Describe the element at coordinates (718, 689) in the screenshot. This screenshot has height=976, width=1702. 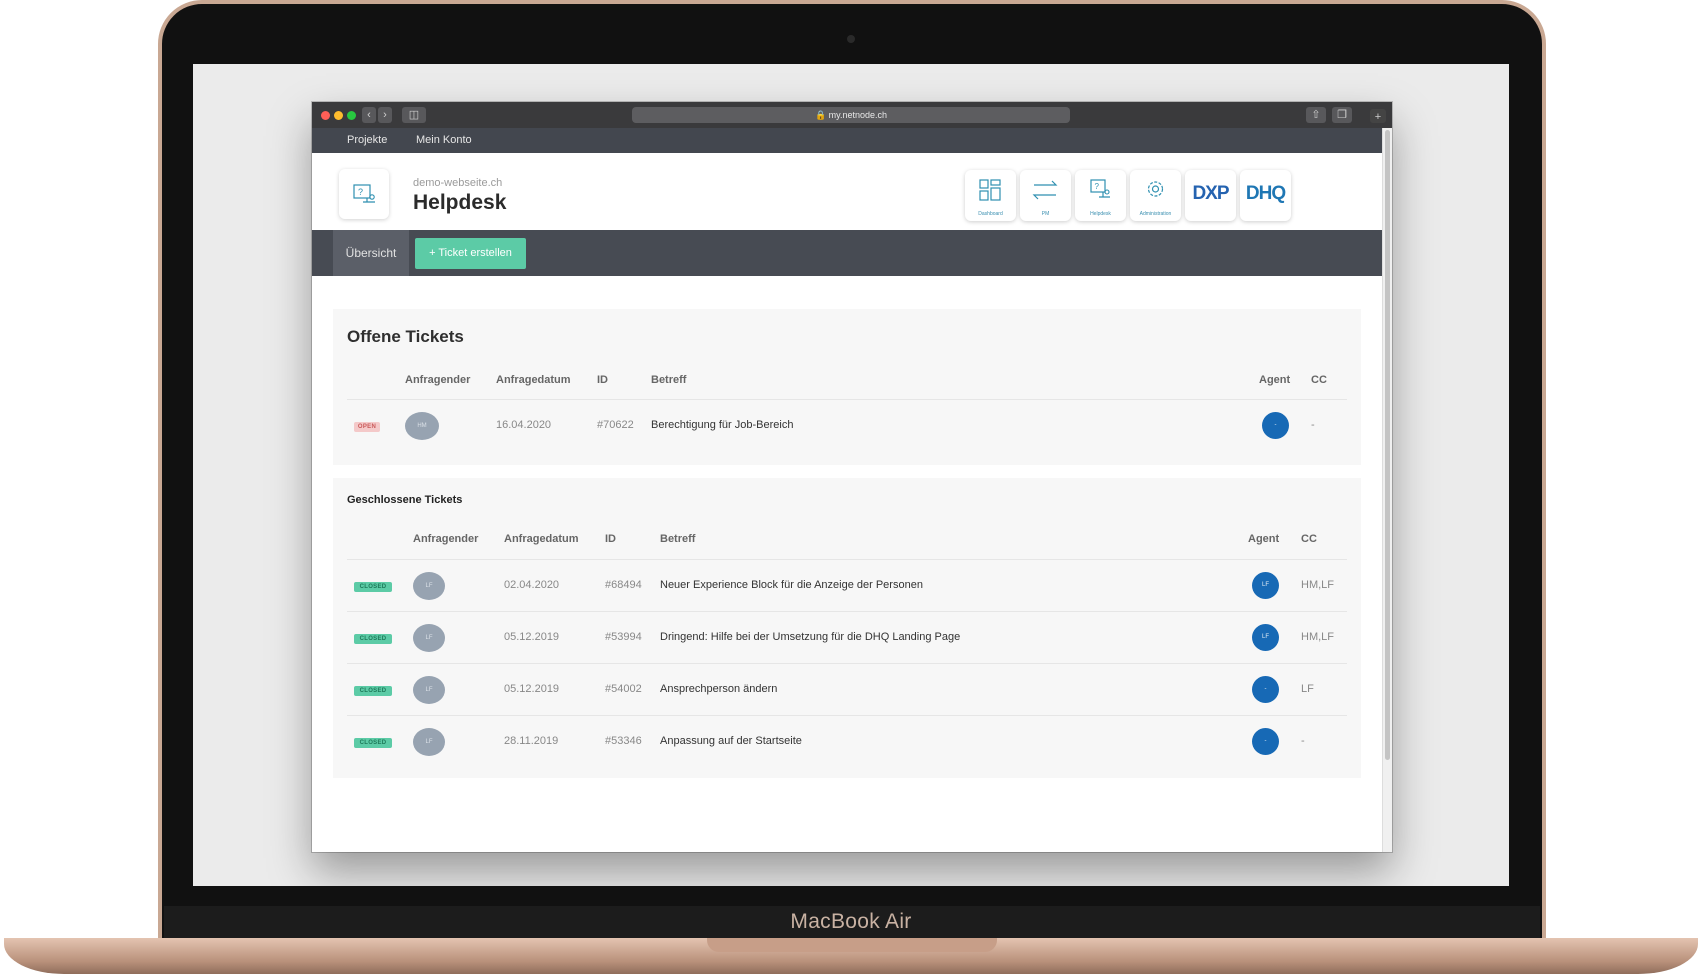
I see `ticket-subject: Ansprechperson ändern` at that location.